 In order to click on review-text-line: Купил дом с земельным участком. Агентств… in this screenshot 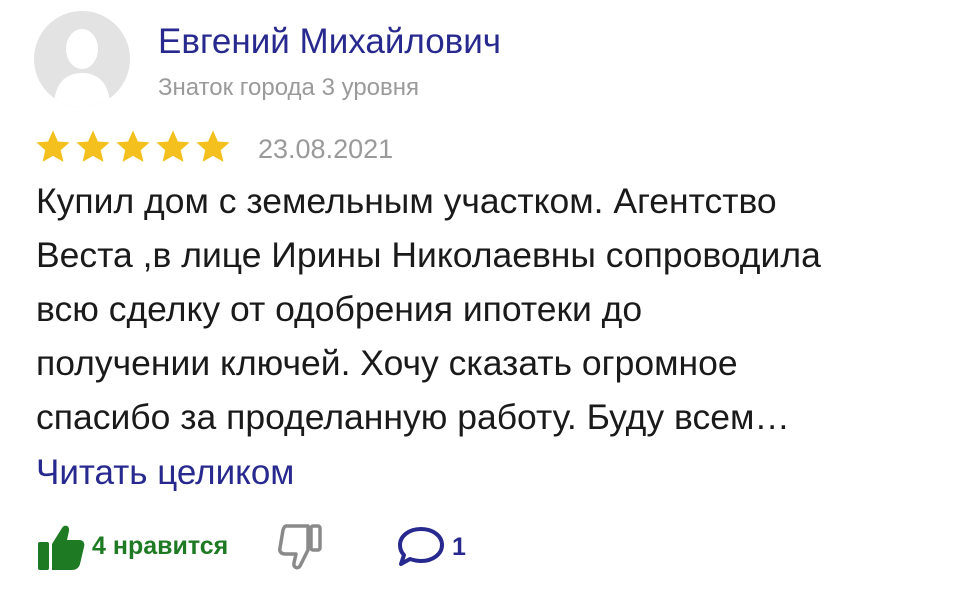, I will do `click(406, 201)`.